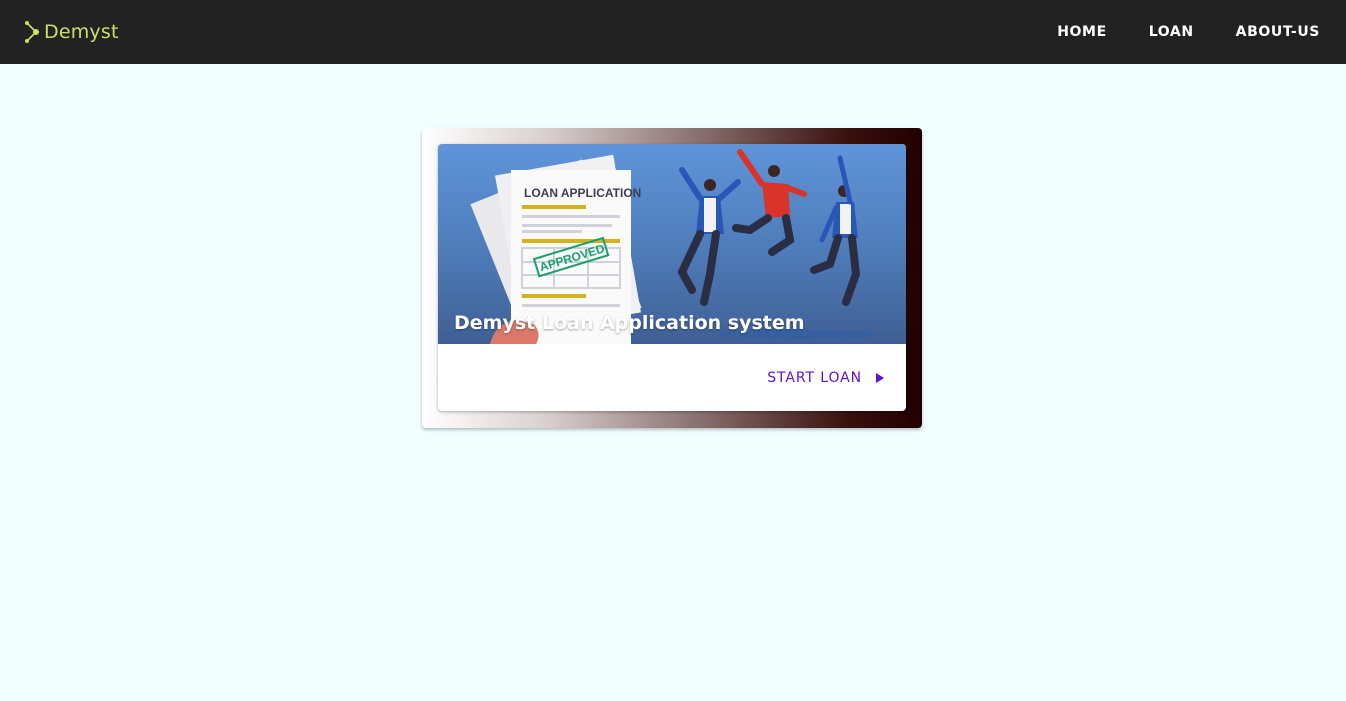 Image resolution: width=1346 pixels, height=701 pixels. I want to click on start-loan-label: START LOAN, so click(814, 377).